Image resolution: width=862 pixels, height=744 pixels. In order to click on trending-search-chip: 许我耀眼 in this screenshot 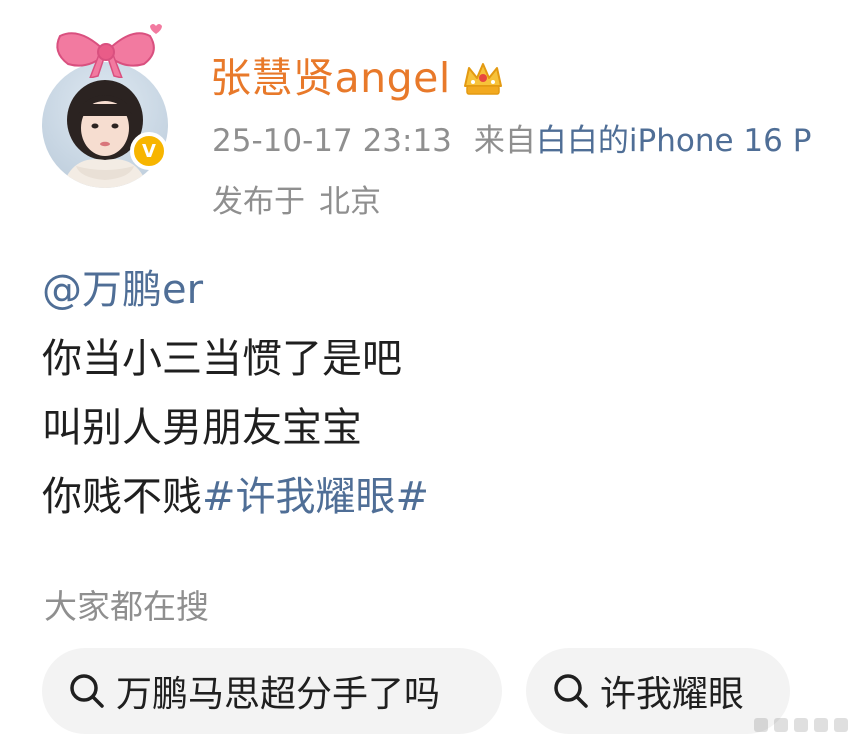, I will do `click(658, 691)`.